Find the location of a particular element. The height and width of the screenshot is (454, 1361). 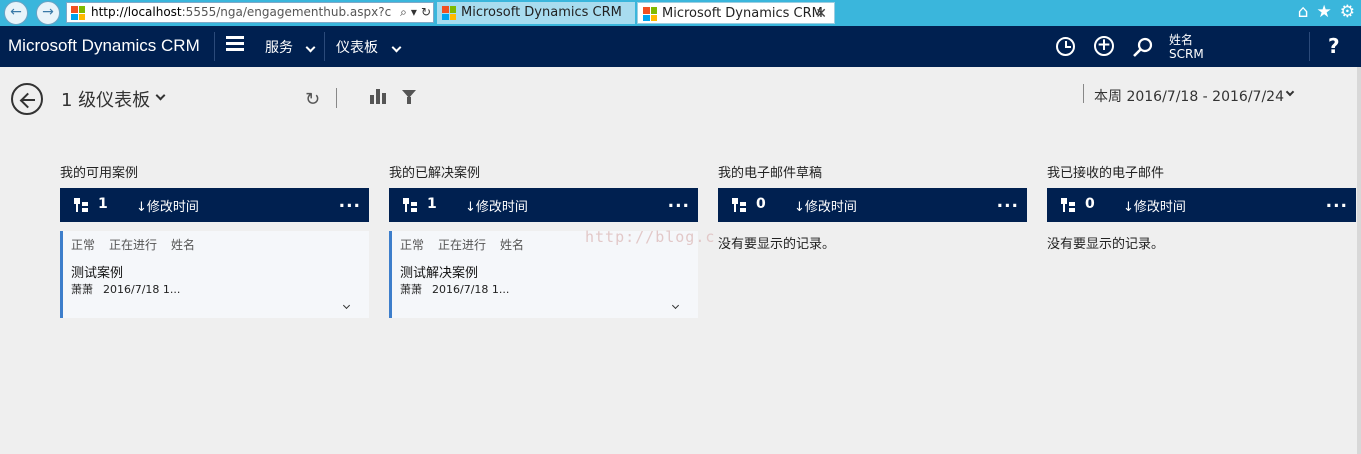

stream-my-received-emails: 我已接收的电子邮件 0 ↓修改时间 ... 没有要显示的记录。 is located at coordinates (1201, 209).